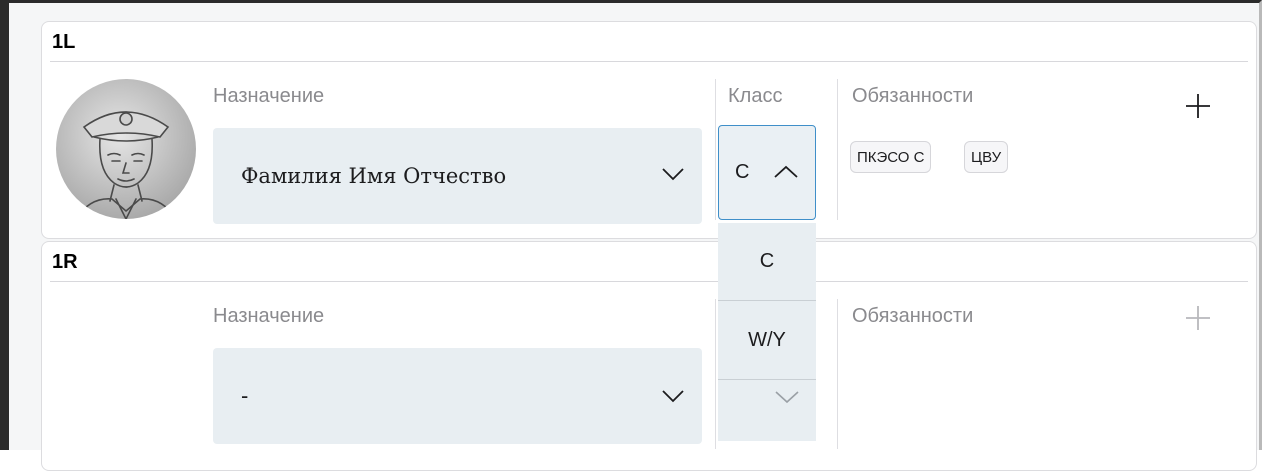 This screenshot has height=471, width=1262. What do you see at coordinates (64, 42) in the screenshot?
I see `position-title: 1L` at bounding box center [64, 42].